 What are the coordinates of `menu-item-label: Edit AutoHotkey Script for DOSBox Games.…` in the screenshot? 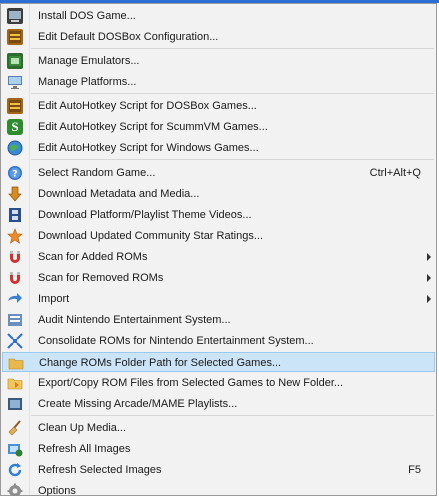 It's located at (147, 106).